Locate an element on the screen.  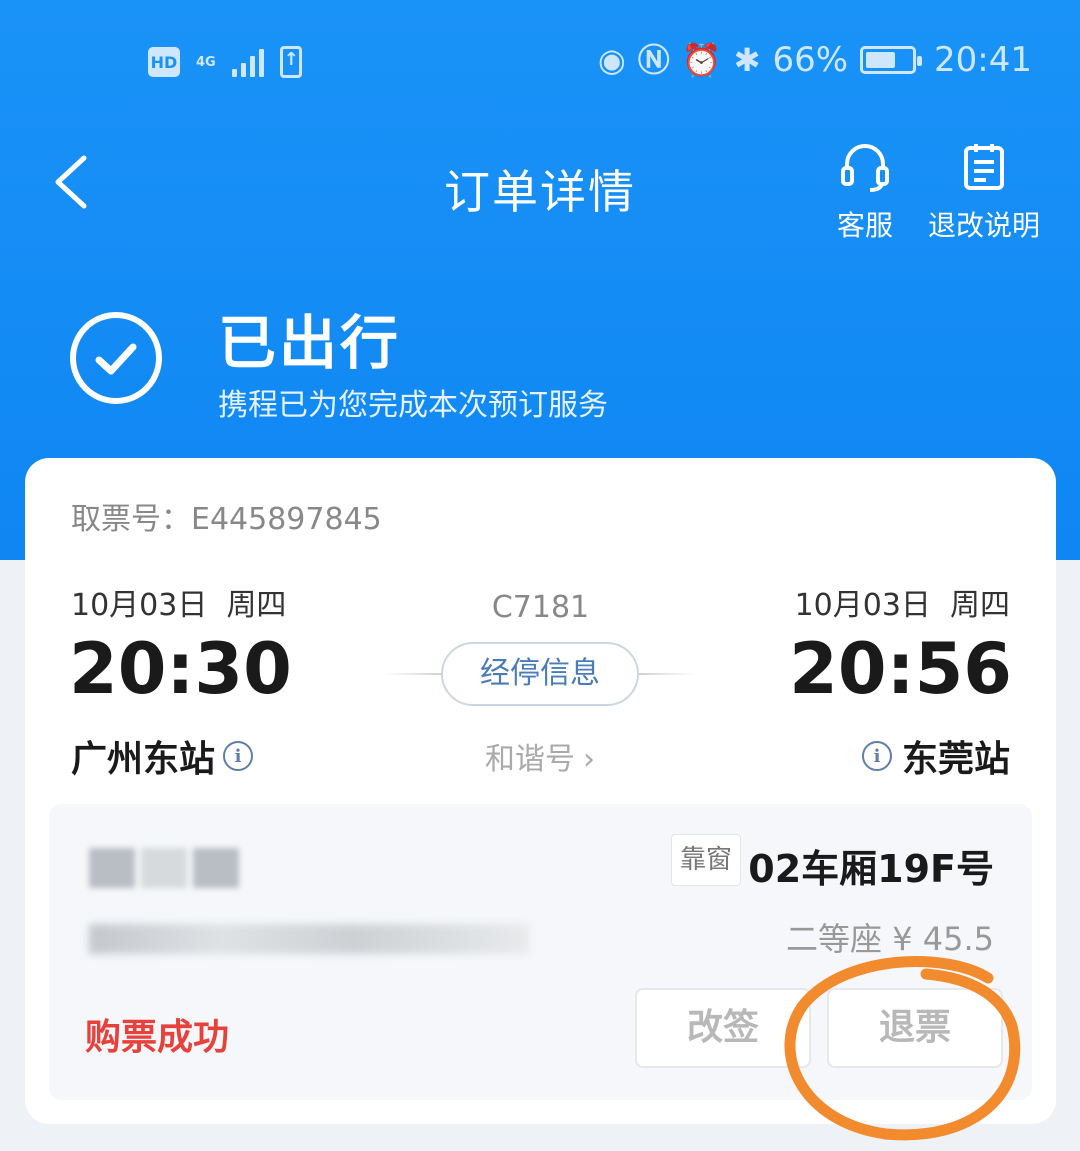
clock: 20:41 is located at coordinates (983, 60).